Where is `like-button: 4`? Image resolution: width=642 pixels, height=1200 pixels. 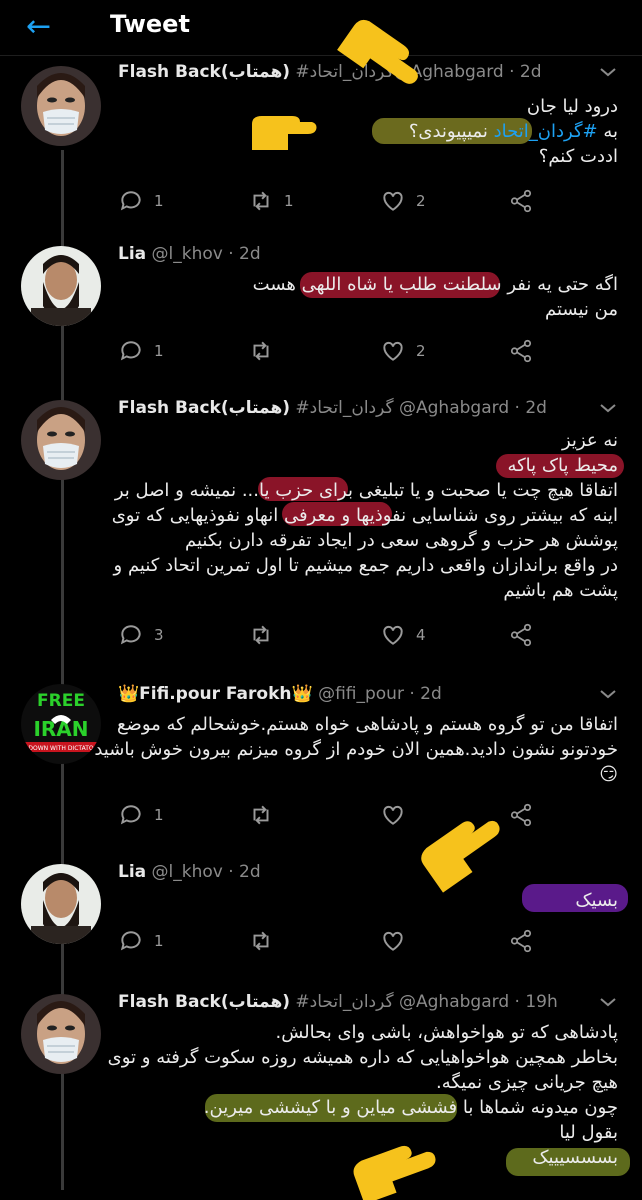 like-button: 4 is located at coordinates (403, 635).